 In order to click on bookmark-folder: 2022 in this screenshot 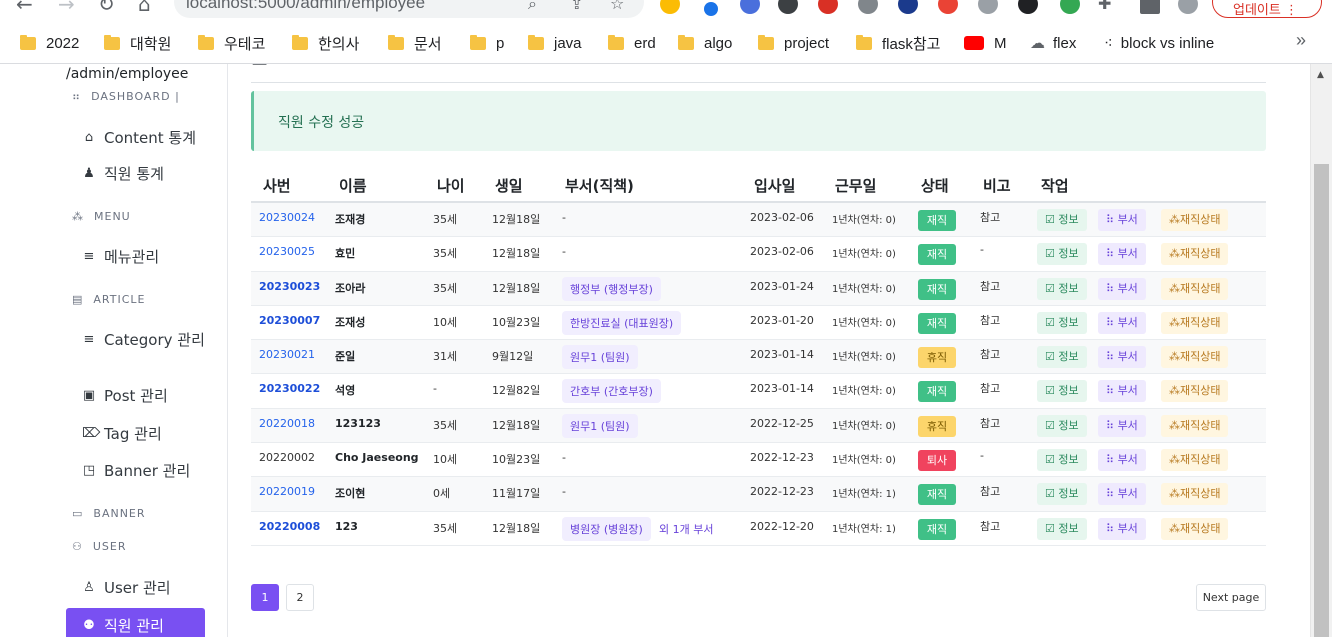, I will do `click(49, 43)`.